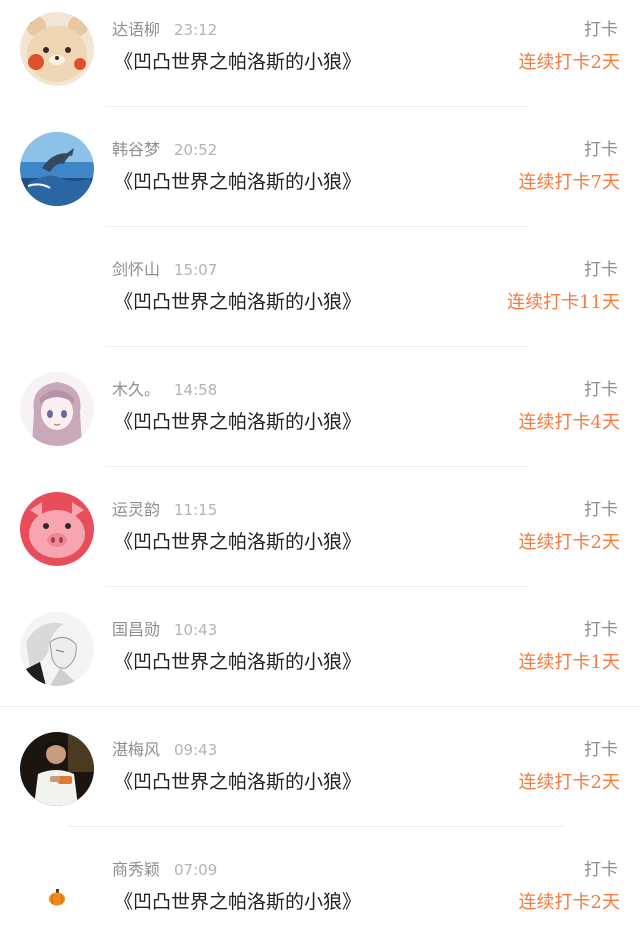 This screenshot has height=943, width=640. Describe the element at coordinates (164, 390) in the screenshot. I see `checkin-meta: 木久。 14:58` at that location.